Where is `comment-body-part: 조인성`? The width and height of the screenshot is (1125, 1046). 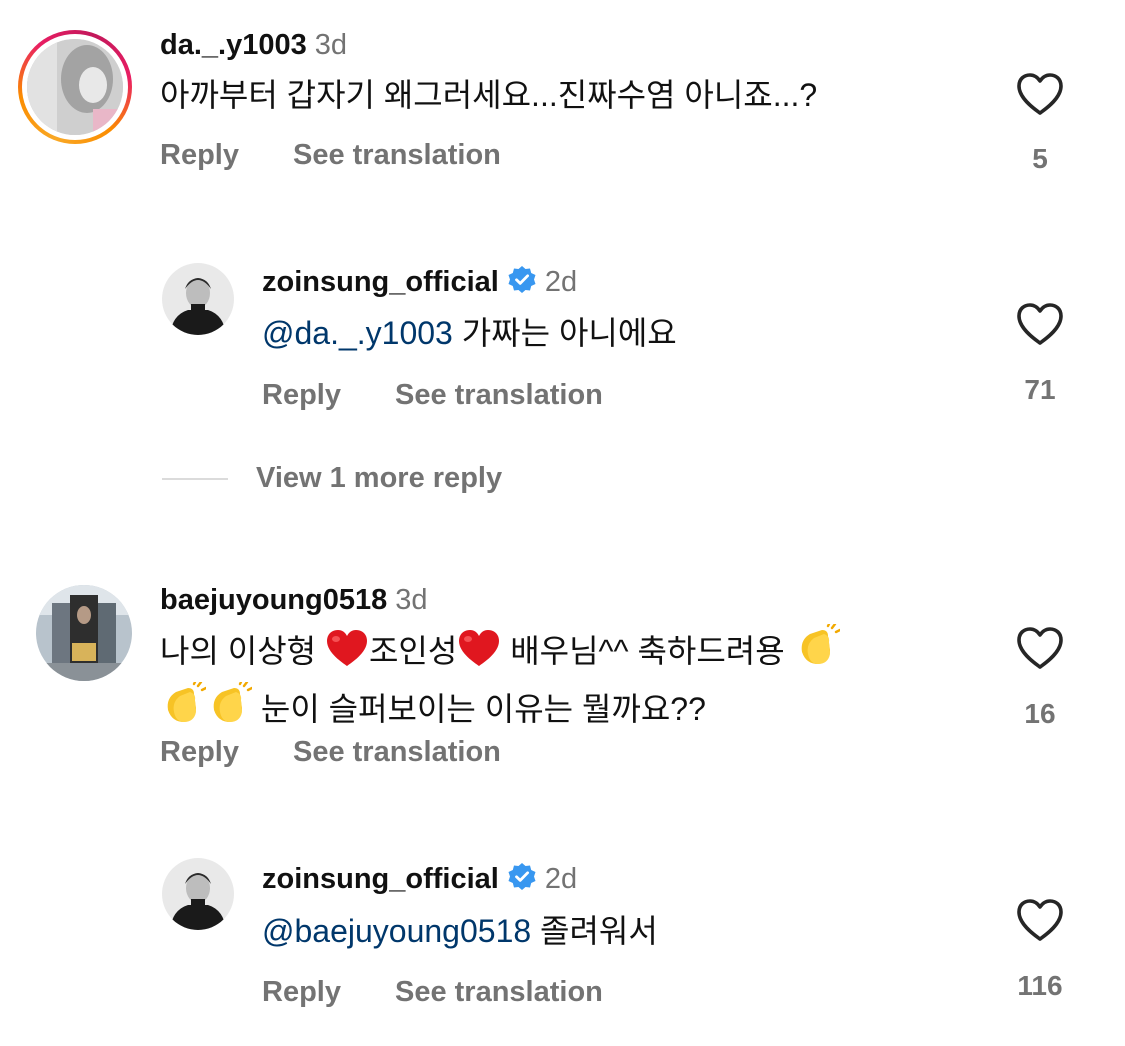 comment-body-part: 조인성 is located at coordinates (413, 651).